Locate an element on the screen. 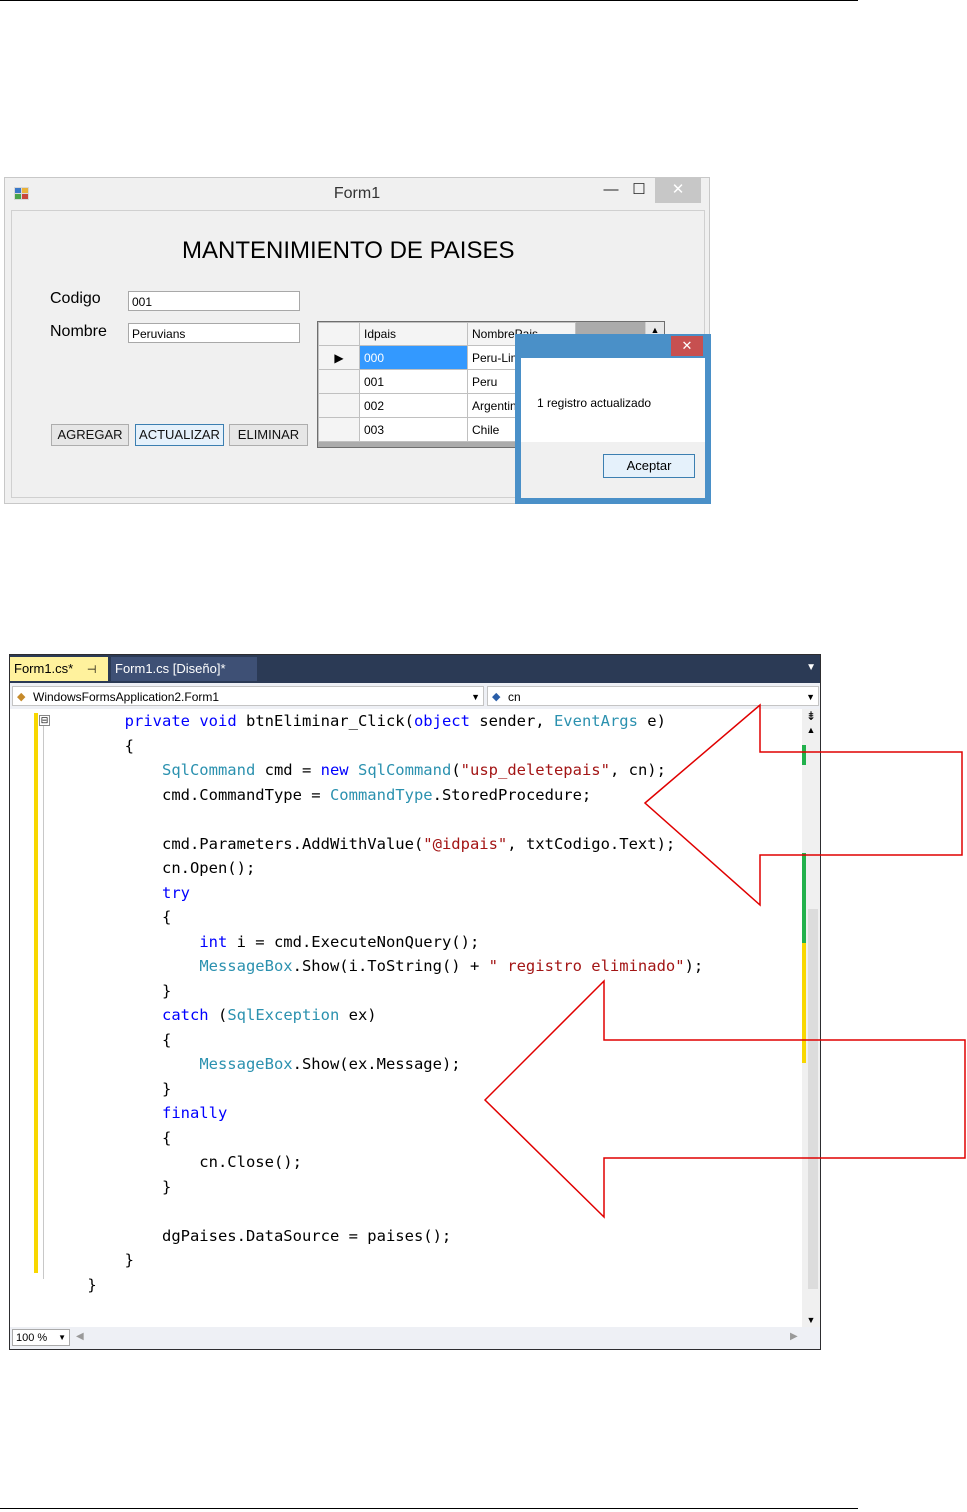 The height and width of the screenshot is (1512, 967). editor-scroll-thumb is located at coordinates (813, 1099).